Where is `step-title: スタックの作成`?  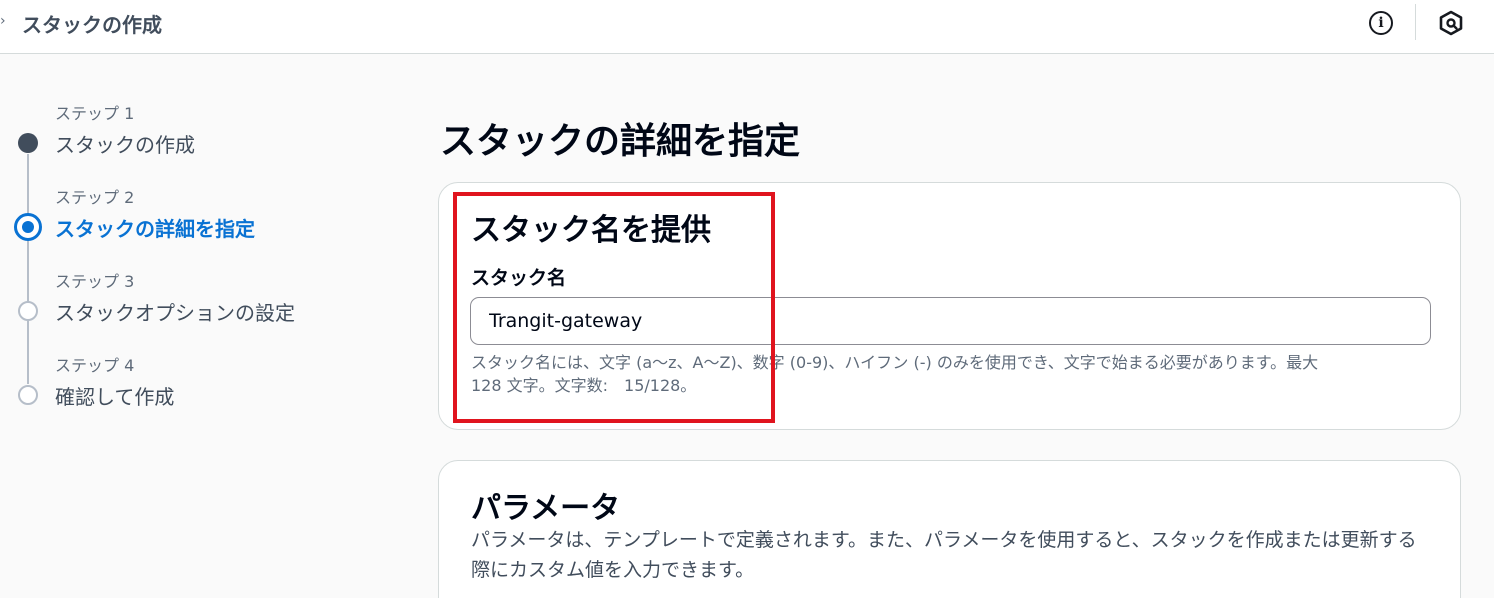 step-title: スタックの作成 is located at coordinates (125, 143).